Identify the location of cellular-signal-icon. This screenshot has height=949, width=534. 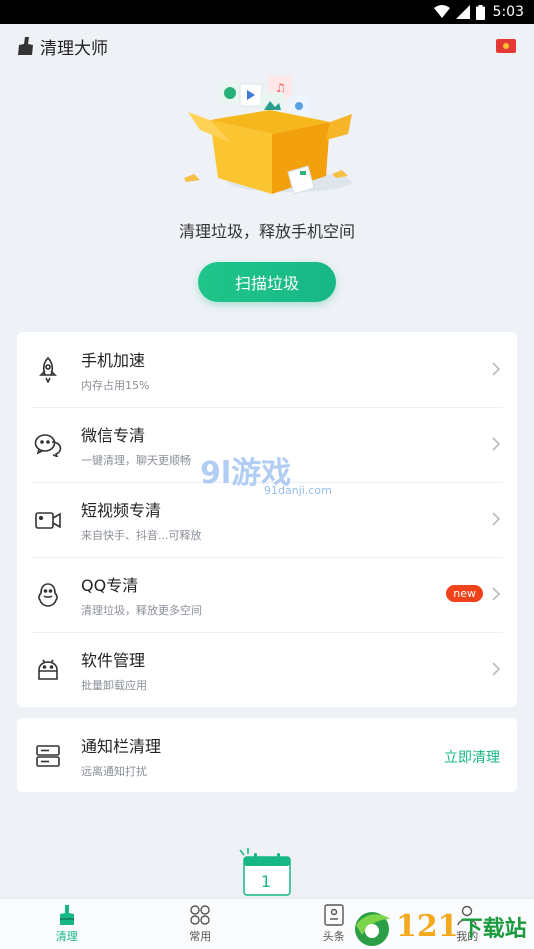
(462, 12).